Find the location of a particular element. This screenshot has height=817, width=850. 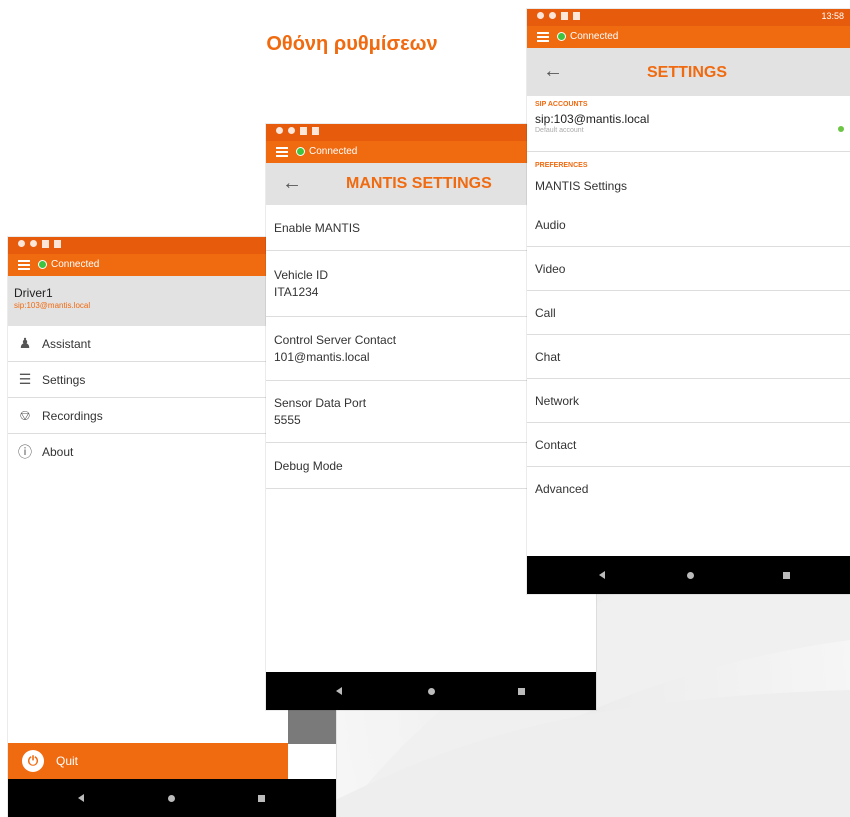

user-name: Driver1 is located at coordinates (33, 293).